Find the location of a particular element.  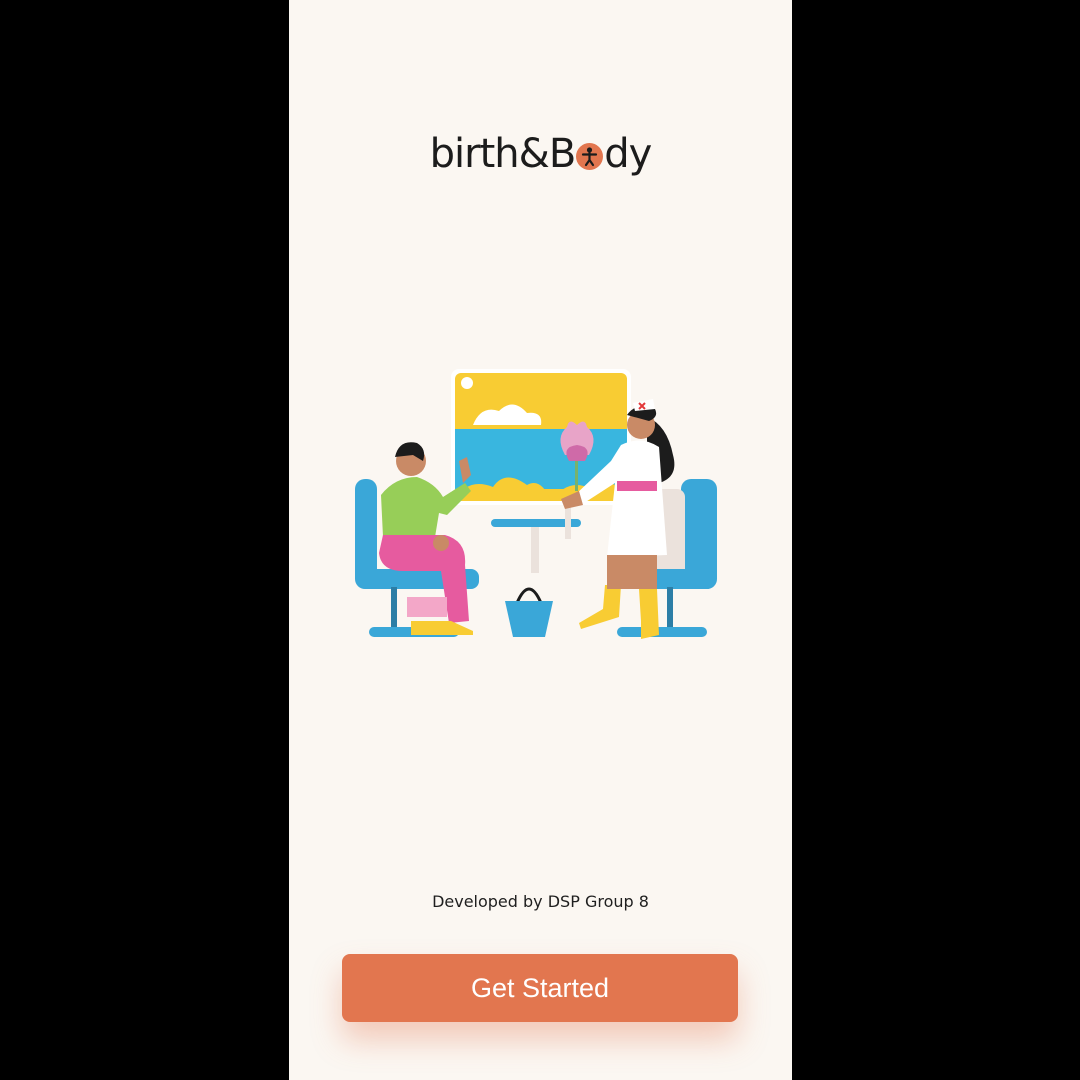

logo-text-end: dy is located at coordinates (628, 154).